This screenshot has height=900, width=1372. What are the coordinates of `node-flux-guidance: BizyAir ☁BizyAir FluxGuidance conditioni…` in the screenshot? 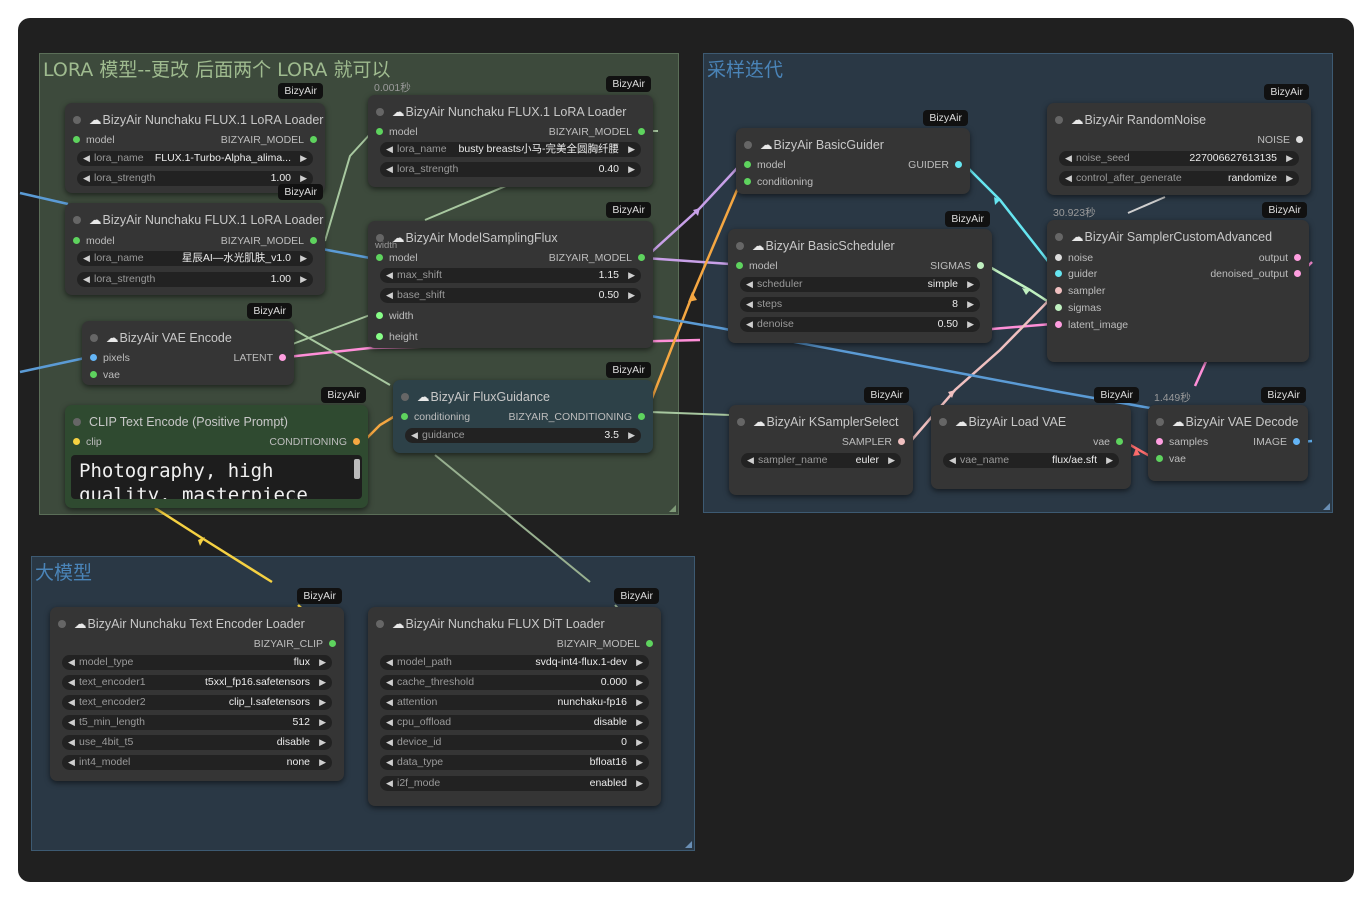 It's located at (523, 407).